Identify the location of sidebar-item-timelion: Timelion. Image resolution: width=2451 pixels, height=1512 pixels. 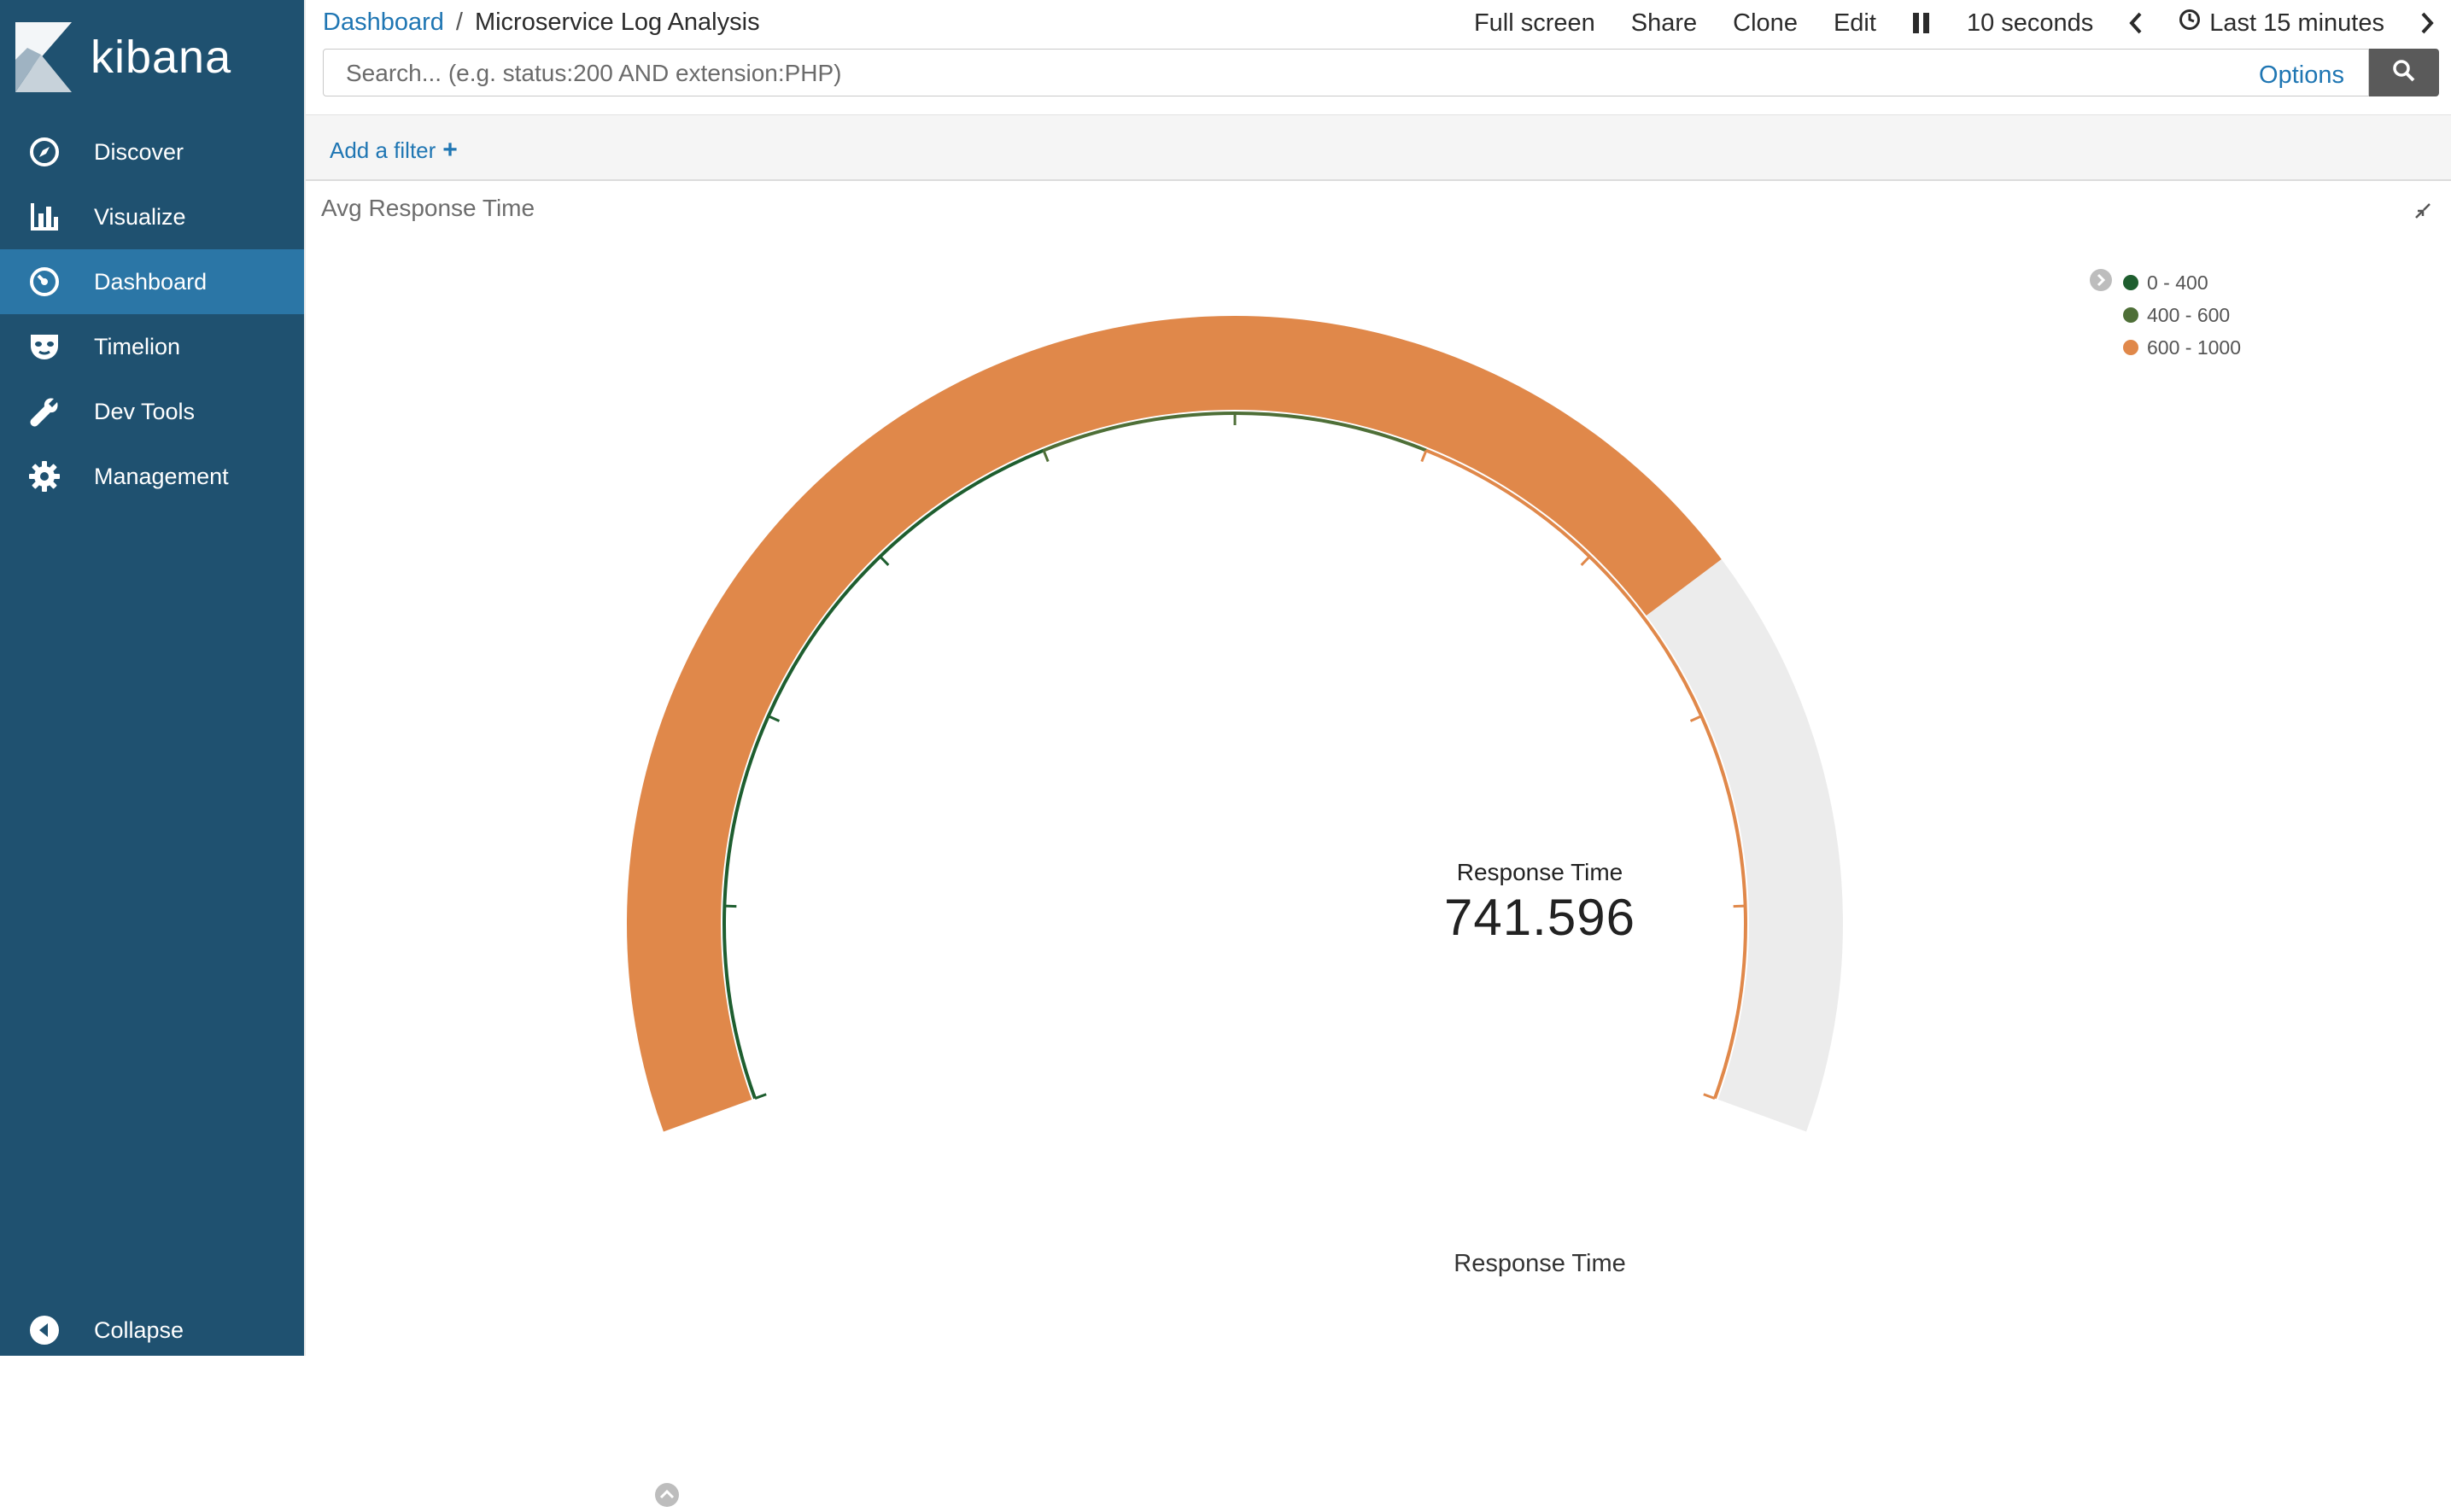
(153, 346).